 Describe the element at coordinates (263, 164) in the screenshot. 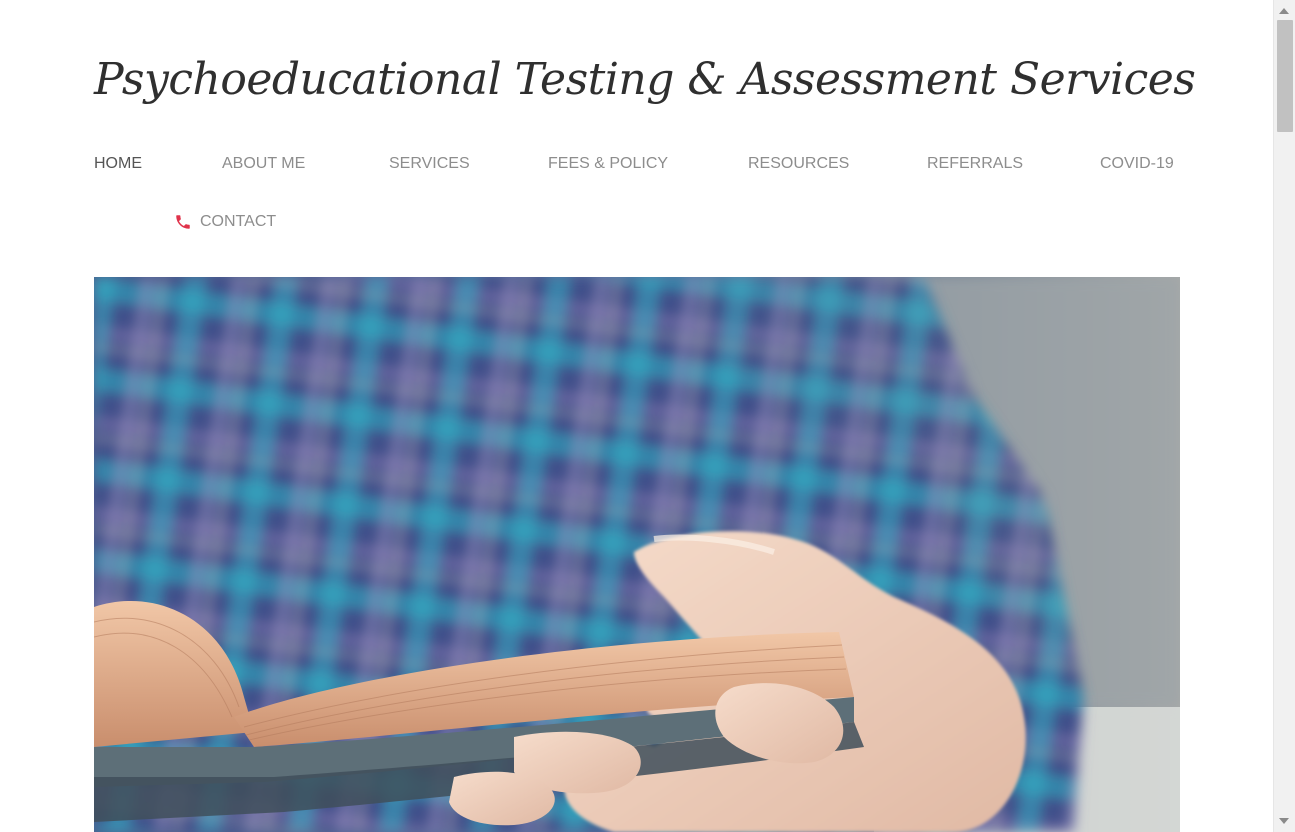

I see `nav-about-me: ABOUT ME` at that location.